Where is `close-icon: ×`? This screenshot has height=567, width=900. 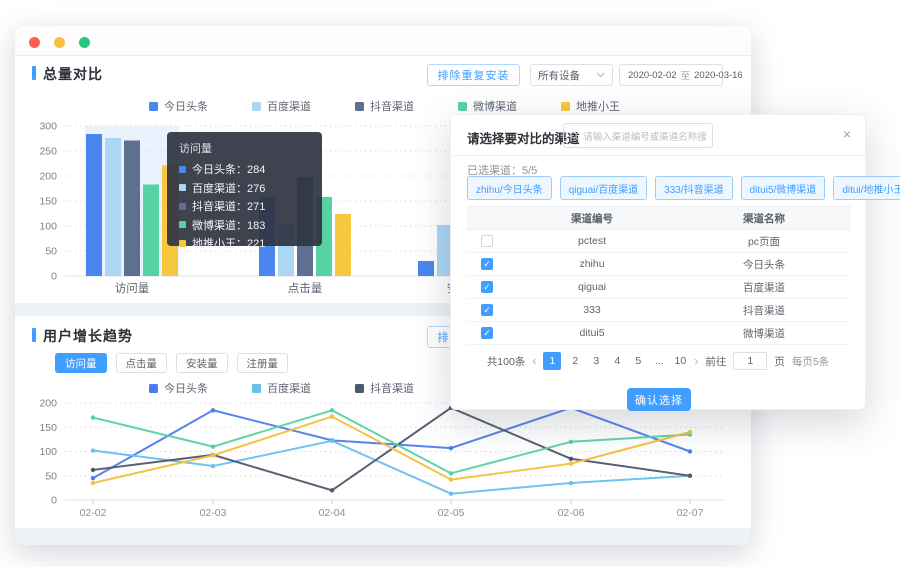
close-icon: × is located at coordinates (847, 134).